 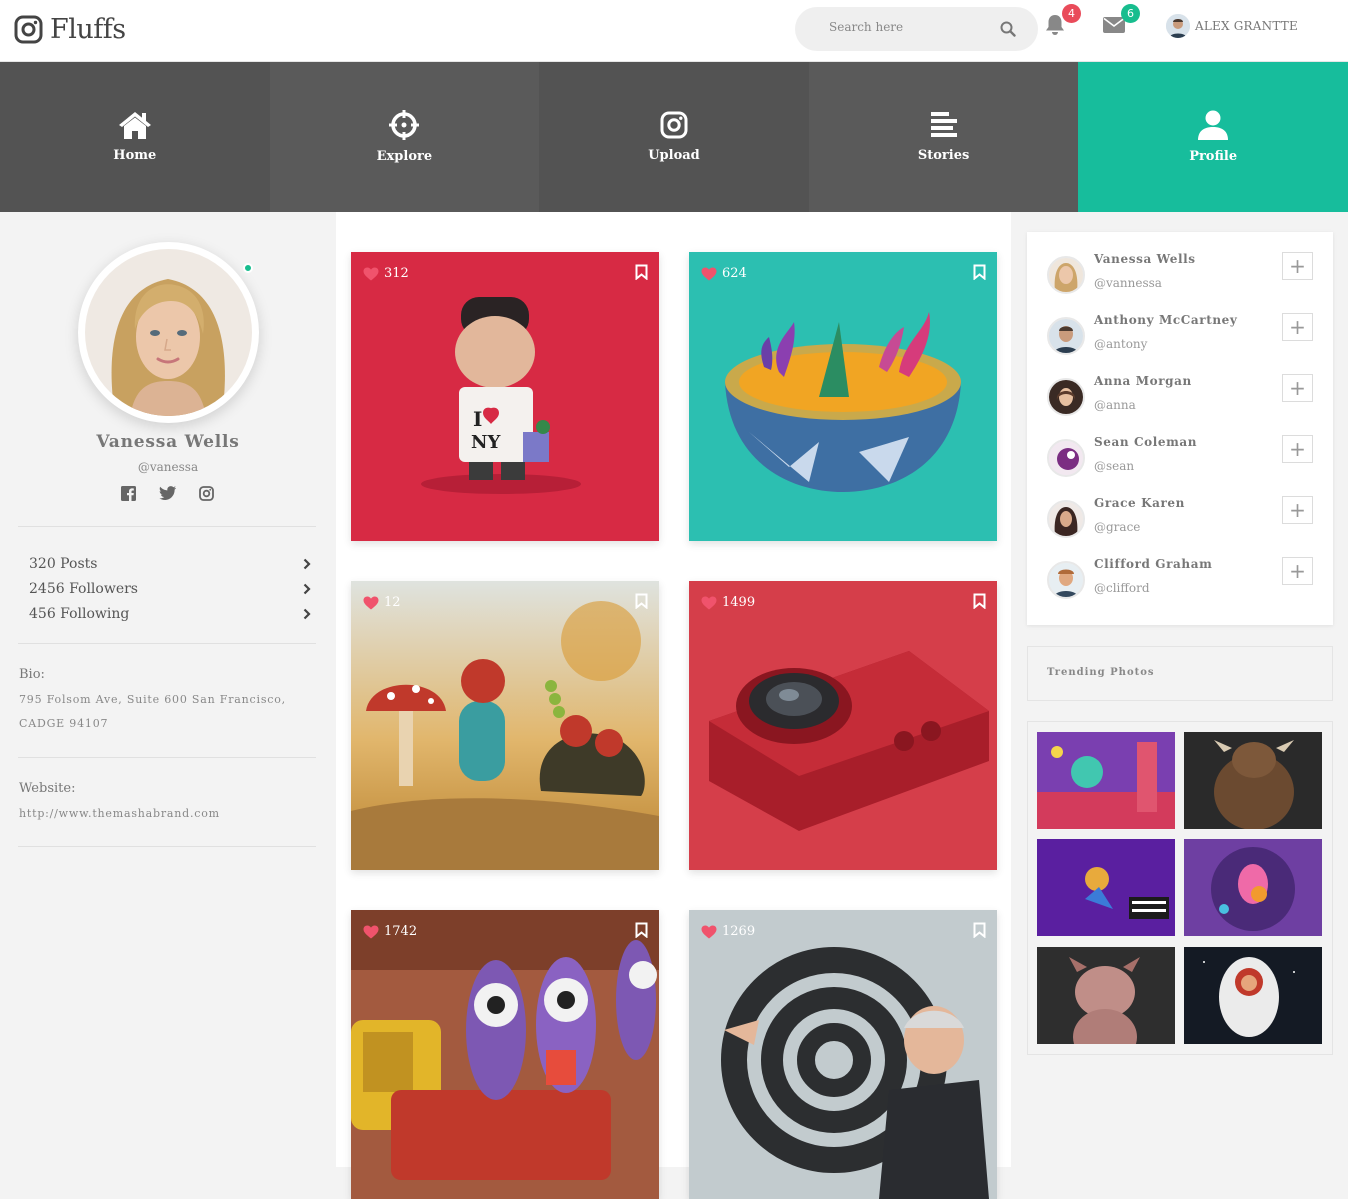 What do you see at coordinates (904, 27) in the screenshot?
I see `search-input` at bounding box center [904, 27].